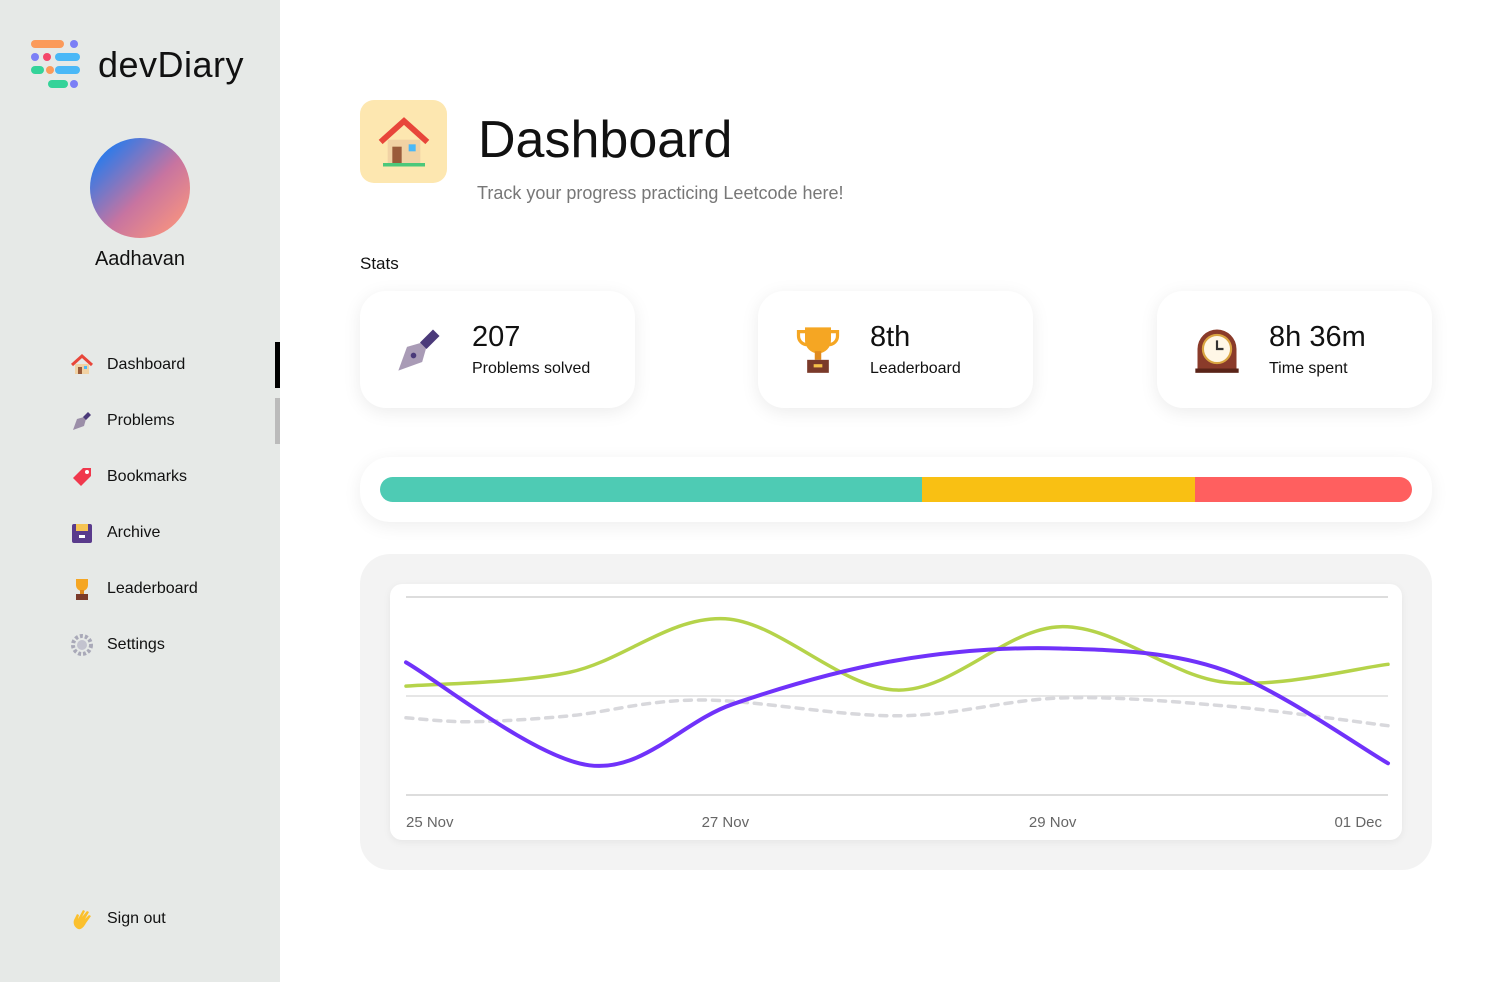 Image resolution: width=1512 pixels, height=982 pixels. I want to click on logo-icon, so click(55, 64).